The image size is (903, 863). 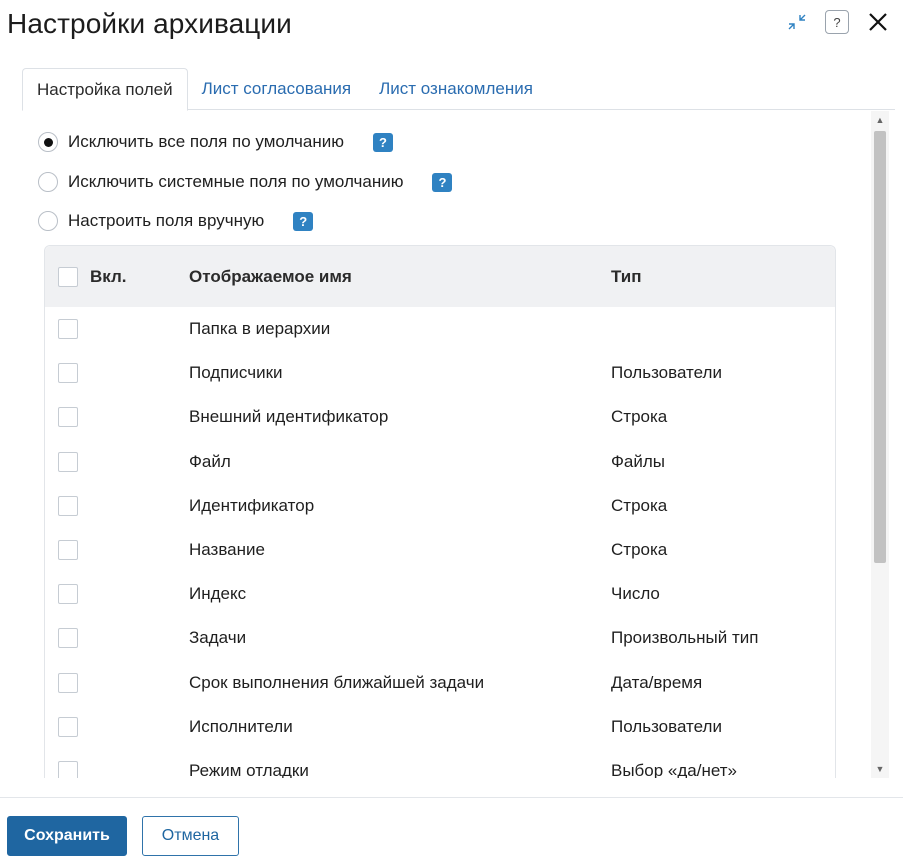 I want to click on field-type: Дата/время, so click(x=657, y=682).